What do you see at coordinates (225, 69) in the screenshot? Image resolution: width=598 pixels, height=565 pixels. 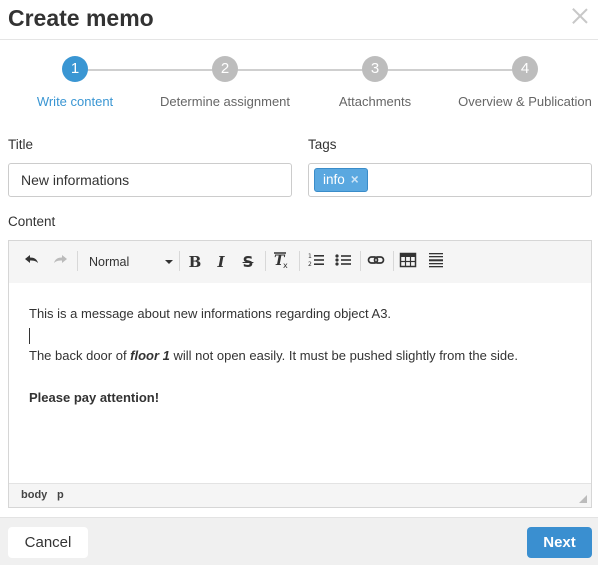 I see `step-number: 2` at bounding box center [225, 69].